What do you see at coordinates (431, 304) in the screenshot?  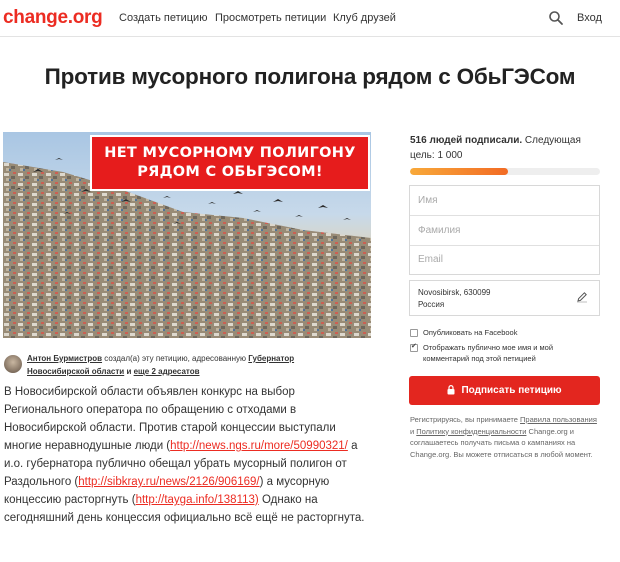 I see `address-country: Россия` at bounding box center [431, 304].